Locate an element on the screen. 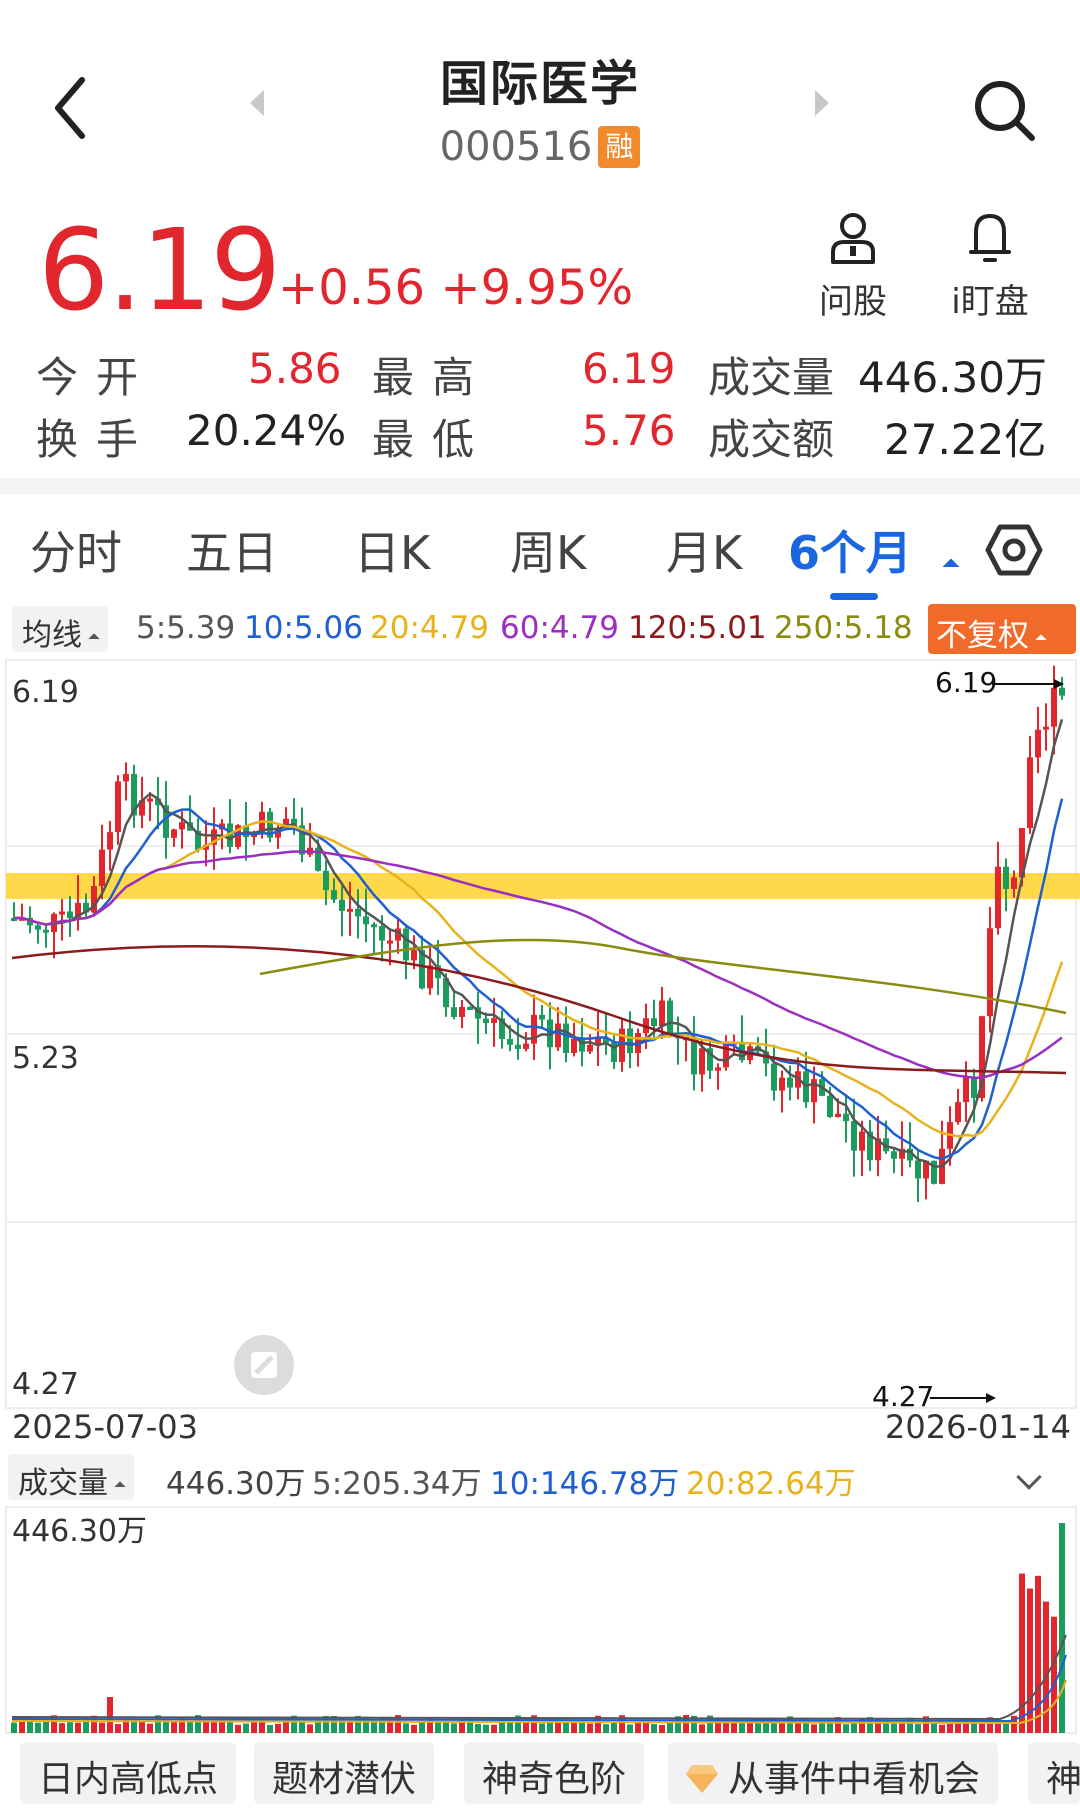 The height and width of the screenshot is (1812, 1080). volume-value: 446.30万 is located at coordinates (952, 377).